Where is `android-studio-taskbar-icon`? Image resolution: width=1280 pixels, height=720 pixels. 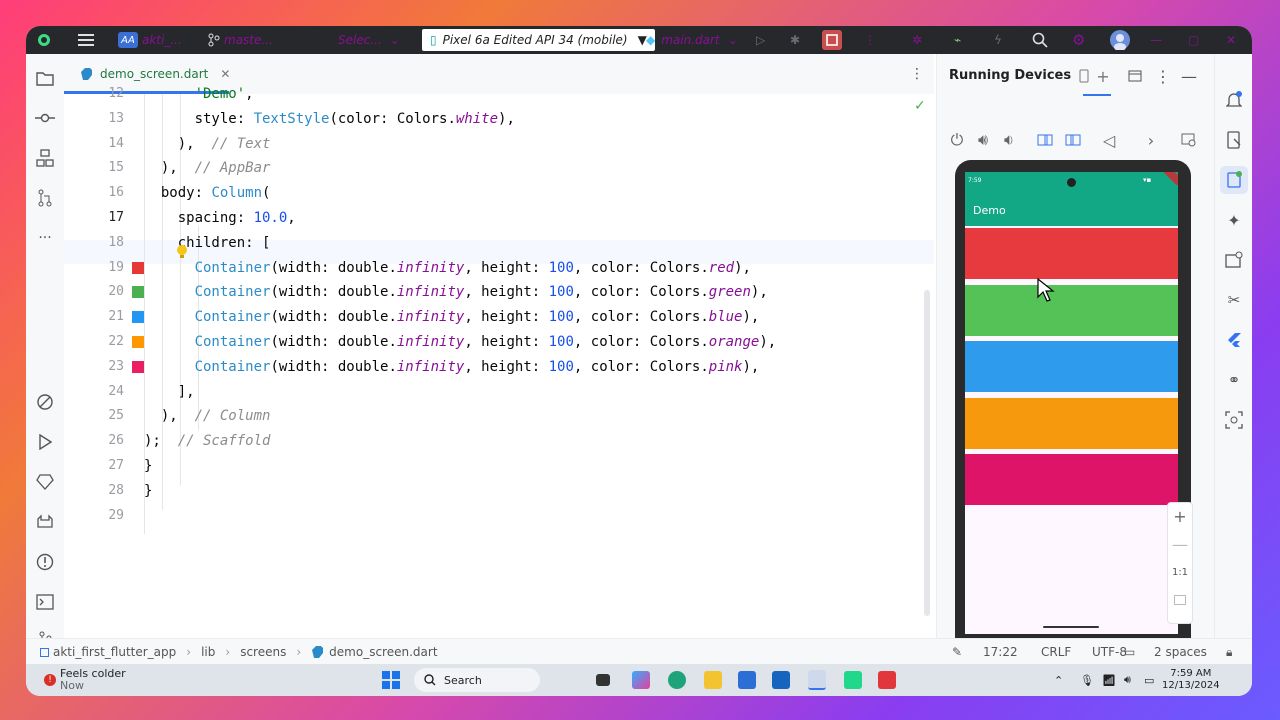
android-studio-taskbar-icon is located at coordinates (817, 680).